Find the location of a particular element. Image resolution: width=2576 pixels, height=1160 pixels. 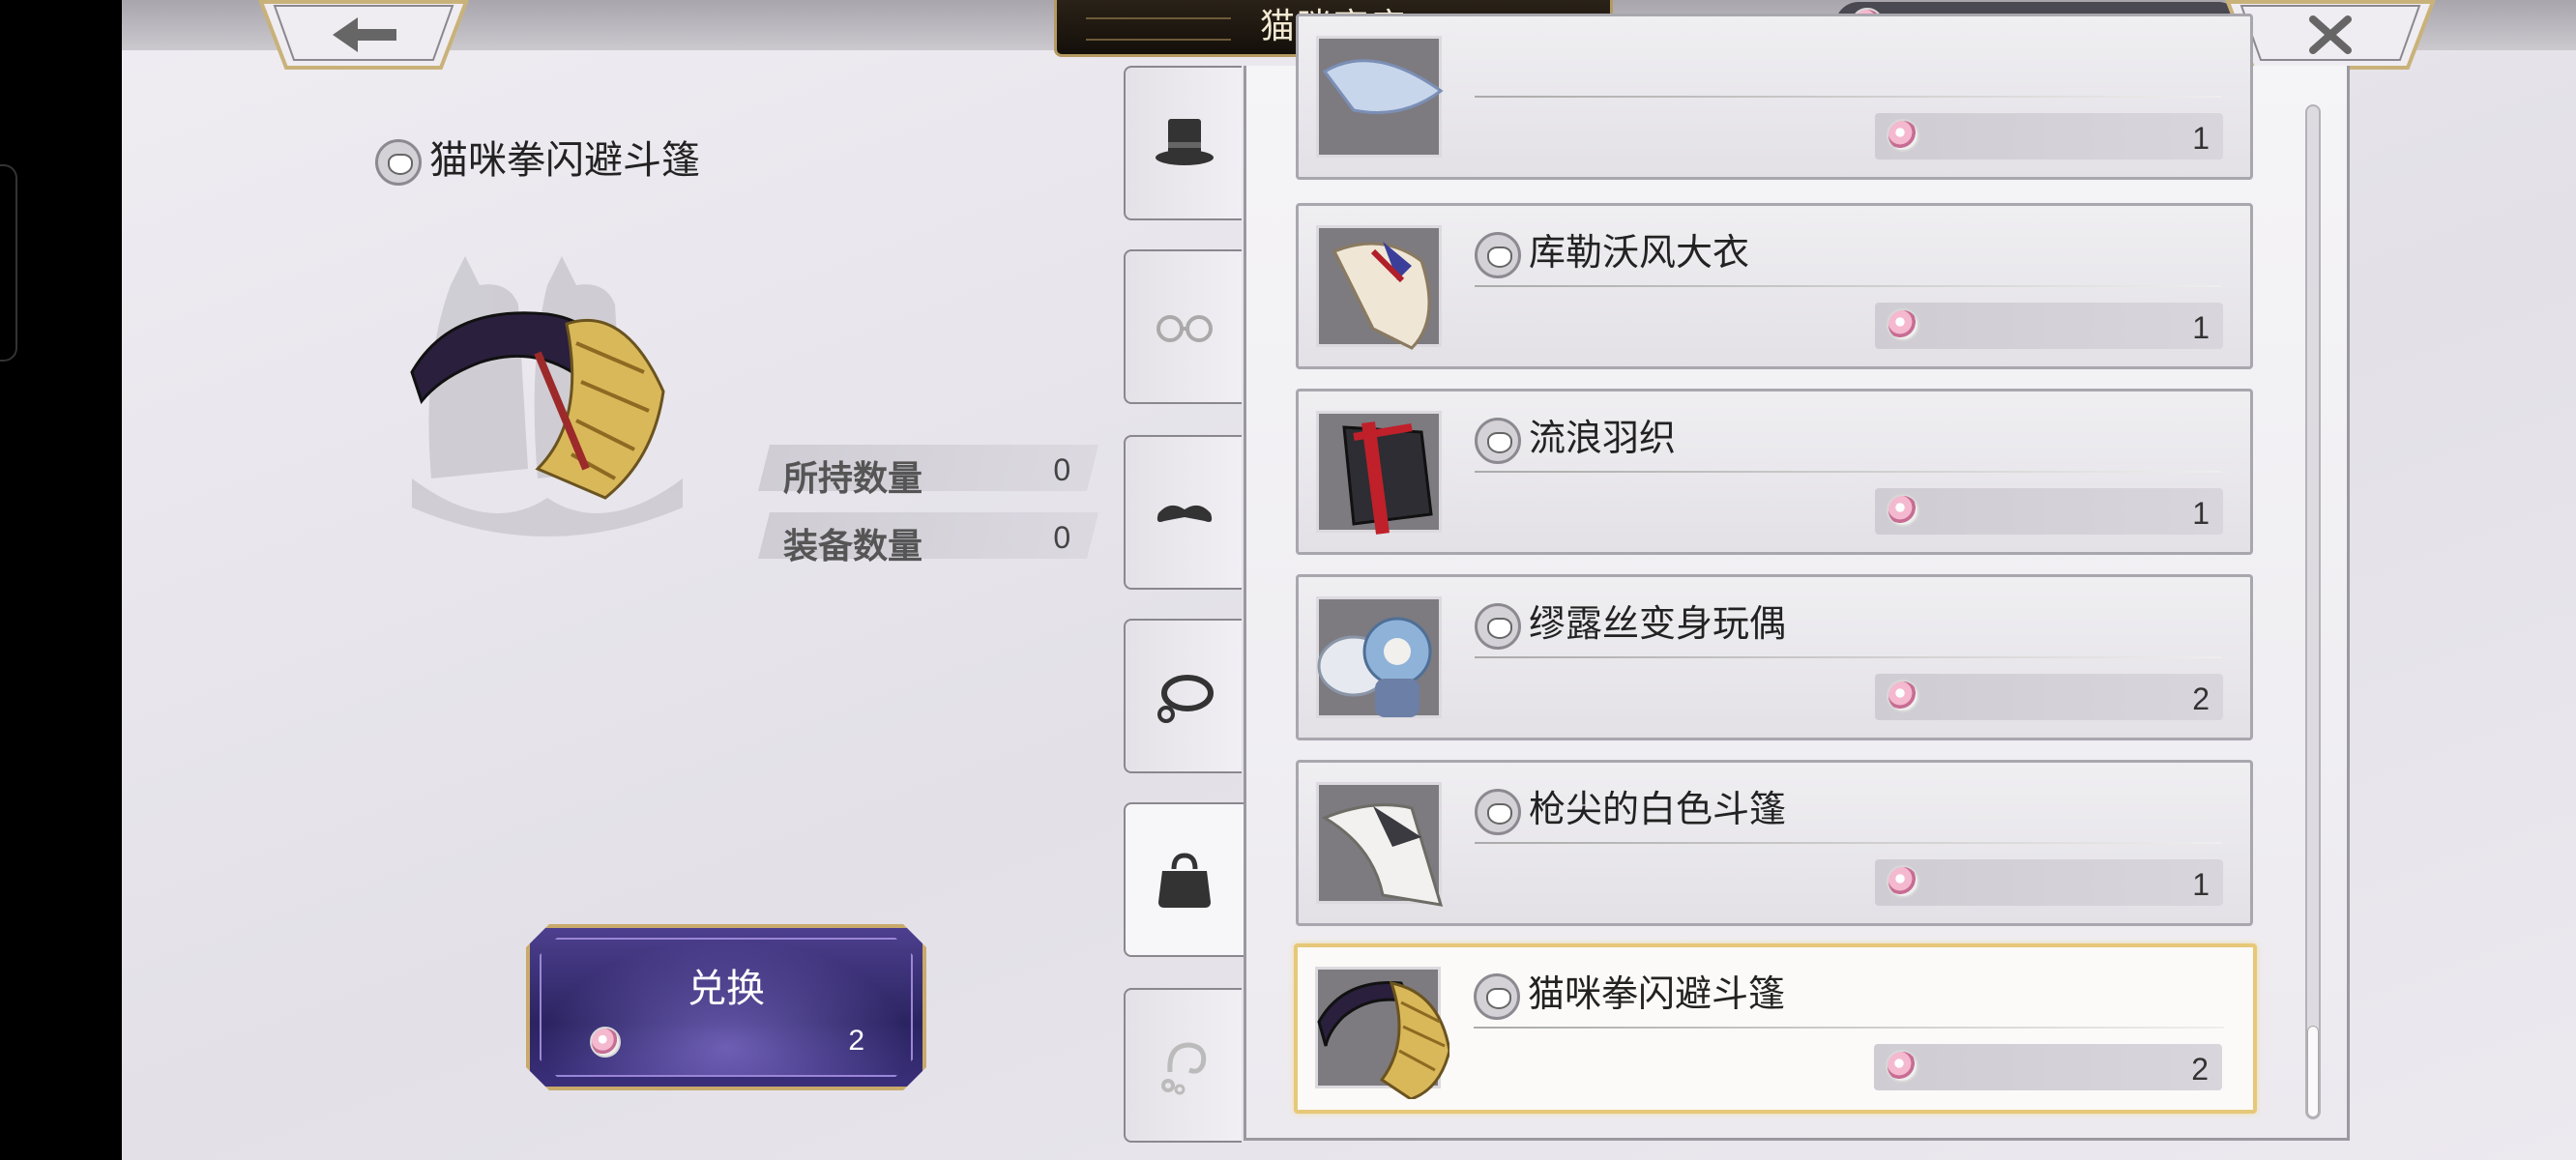

selected-item-title: 猫咪拳闪避斗篷 is located at coordinates (537, 160).